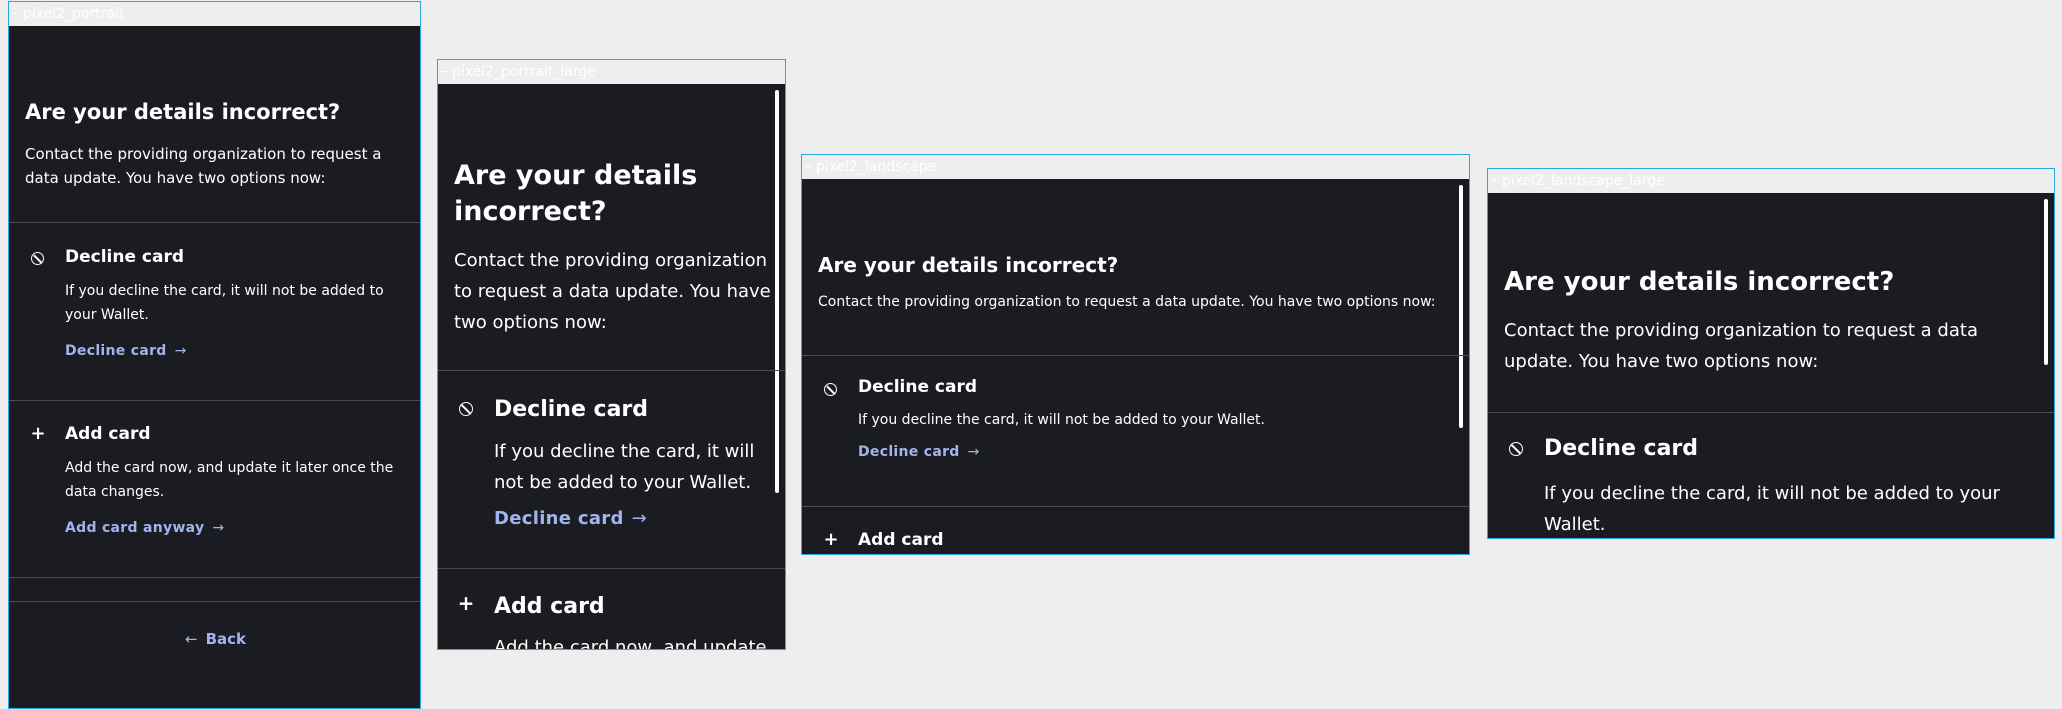 The height and width of the screenshot is (709, 2062). I want to click on back-button: ← Back, so click(215, 639).